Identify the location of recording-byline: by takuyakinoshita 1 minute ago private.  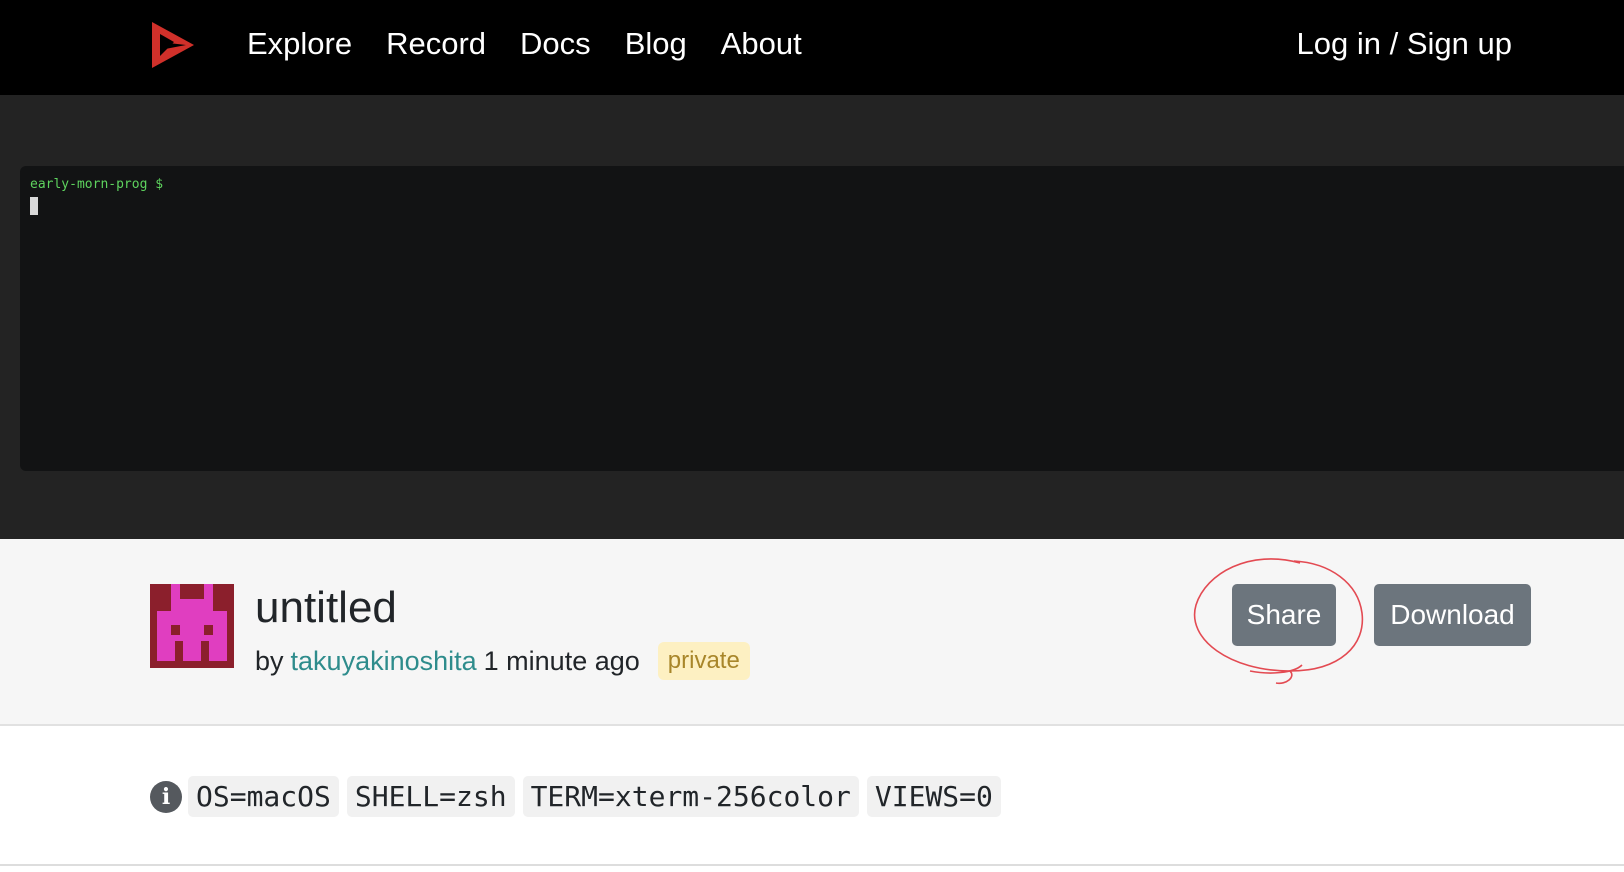
(502, 661).